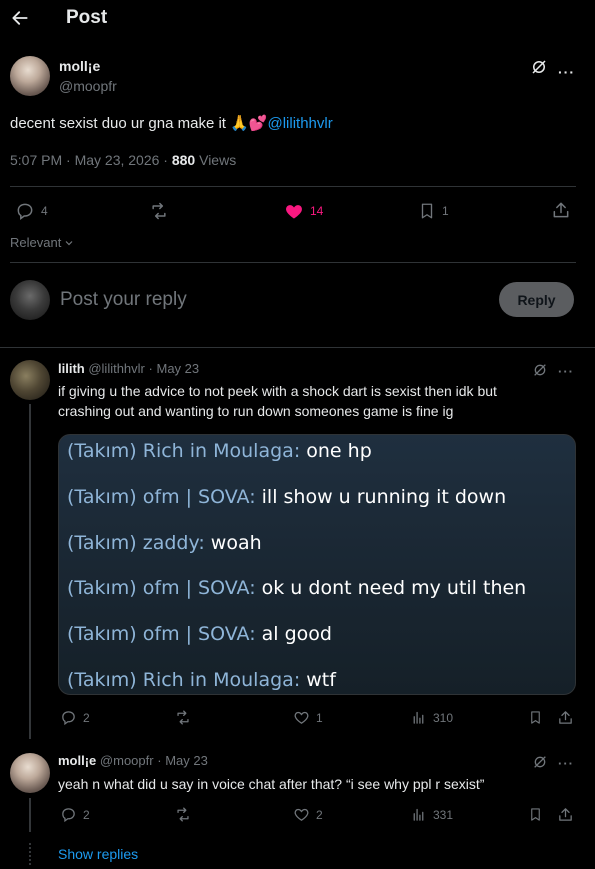 This screenshot has width=595, height=869. I want to click on views-count: 880, so click(183, 160).